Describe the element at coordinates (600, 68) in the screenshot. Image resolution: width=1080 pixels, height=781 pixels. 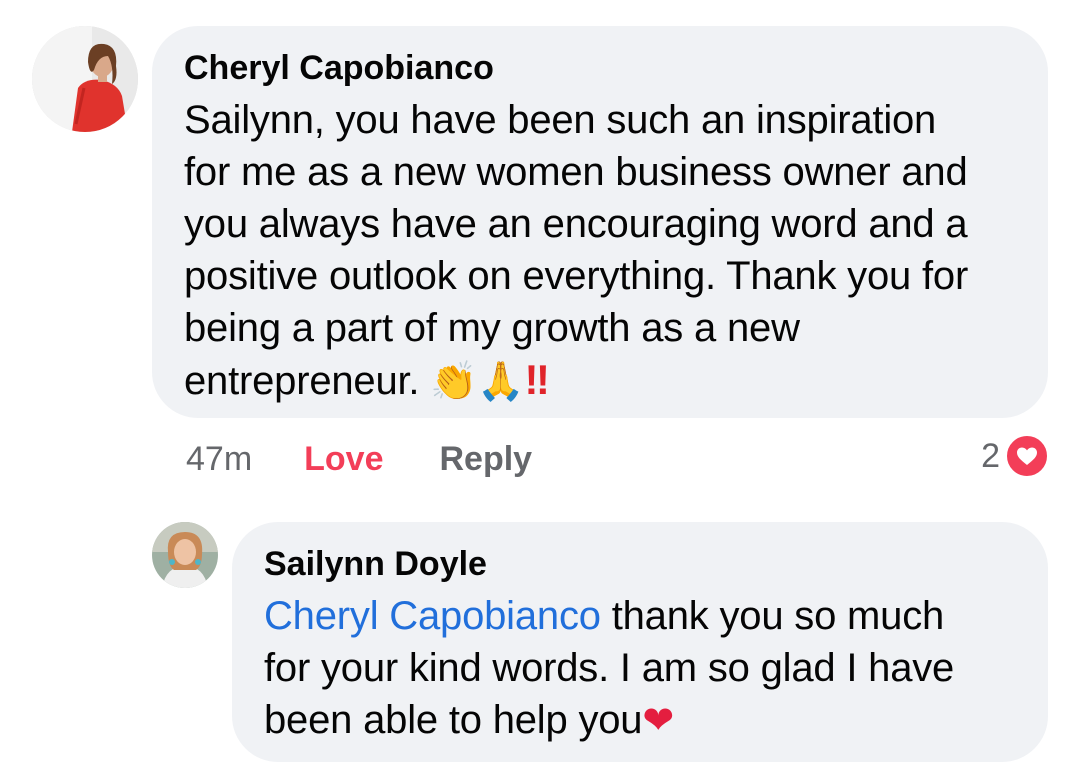
I see `comment-author-name: Cheryl Capobianco` at that location.